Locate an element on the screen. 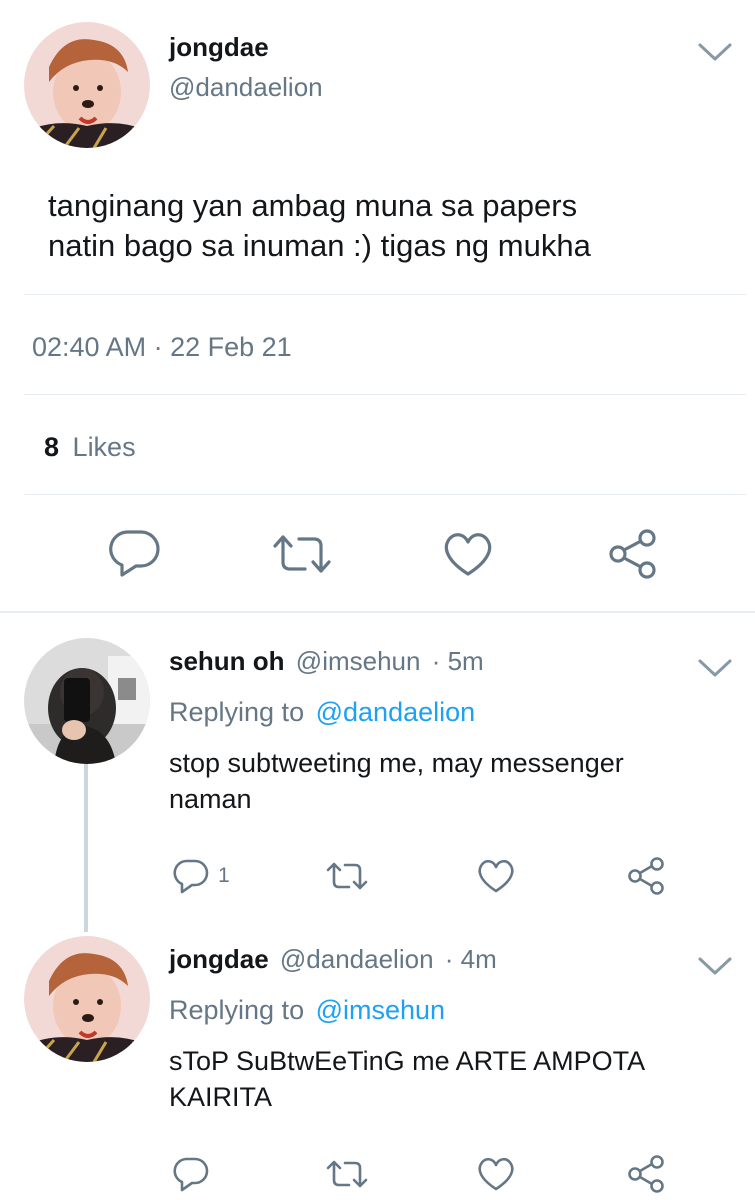 The image size is (755, 1200). reply-button: 1 is located at coordinates (201, 876).